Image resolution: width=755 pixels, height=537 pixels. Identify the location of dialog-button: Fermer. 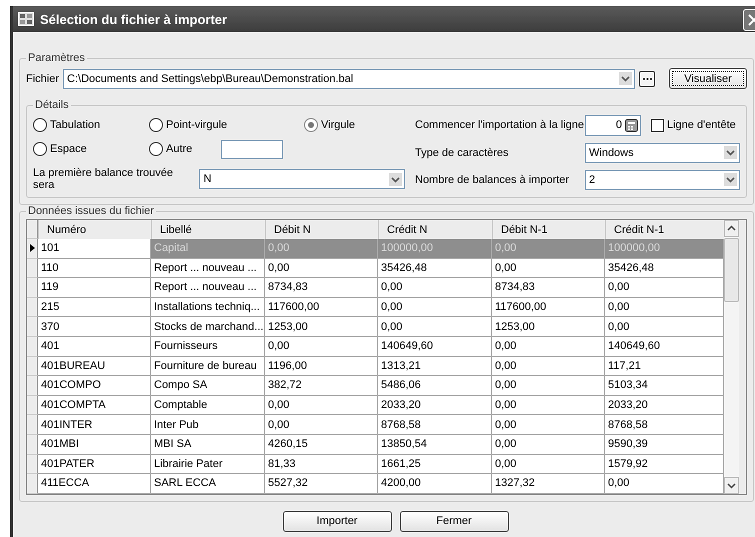
(454, 521).